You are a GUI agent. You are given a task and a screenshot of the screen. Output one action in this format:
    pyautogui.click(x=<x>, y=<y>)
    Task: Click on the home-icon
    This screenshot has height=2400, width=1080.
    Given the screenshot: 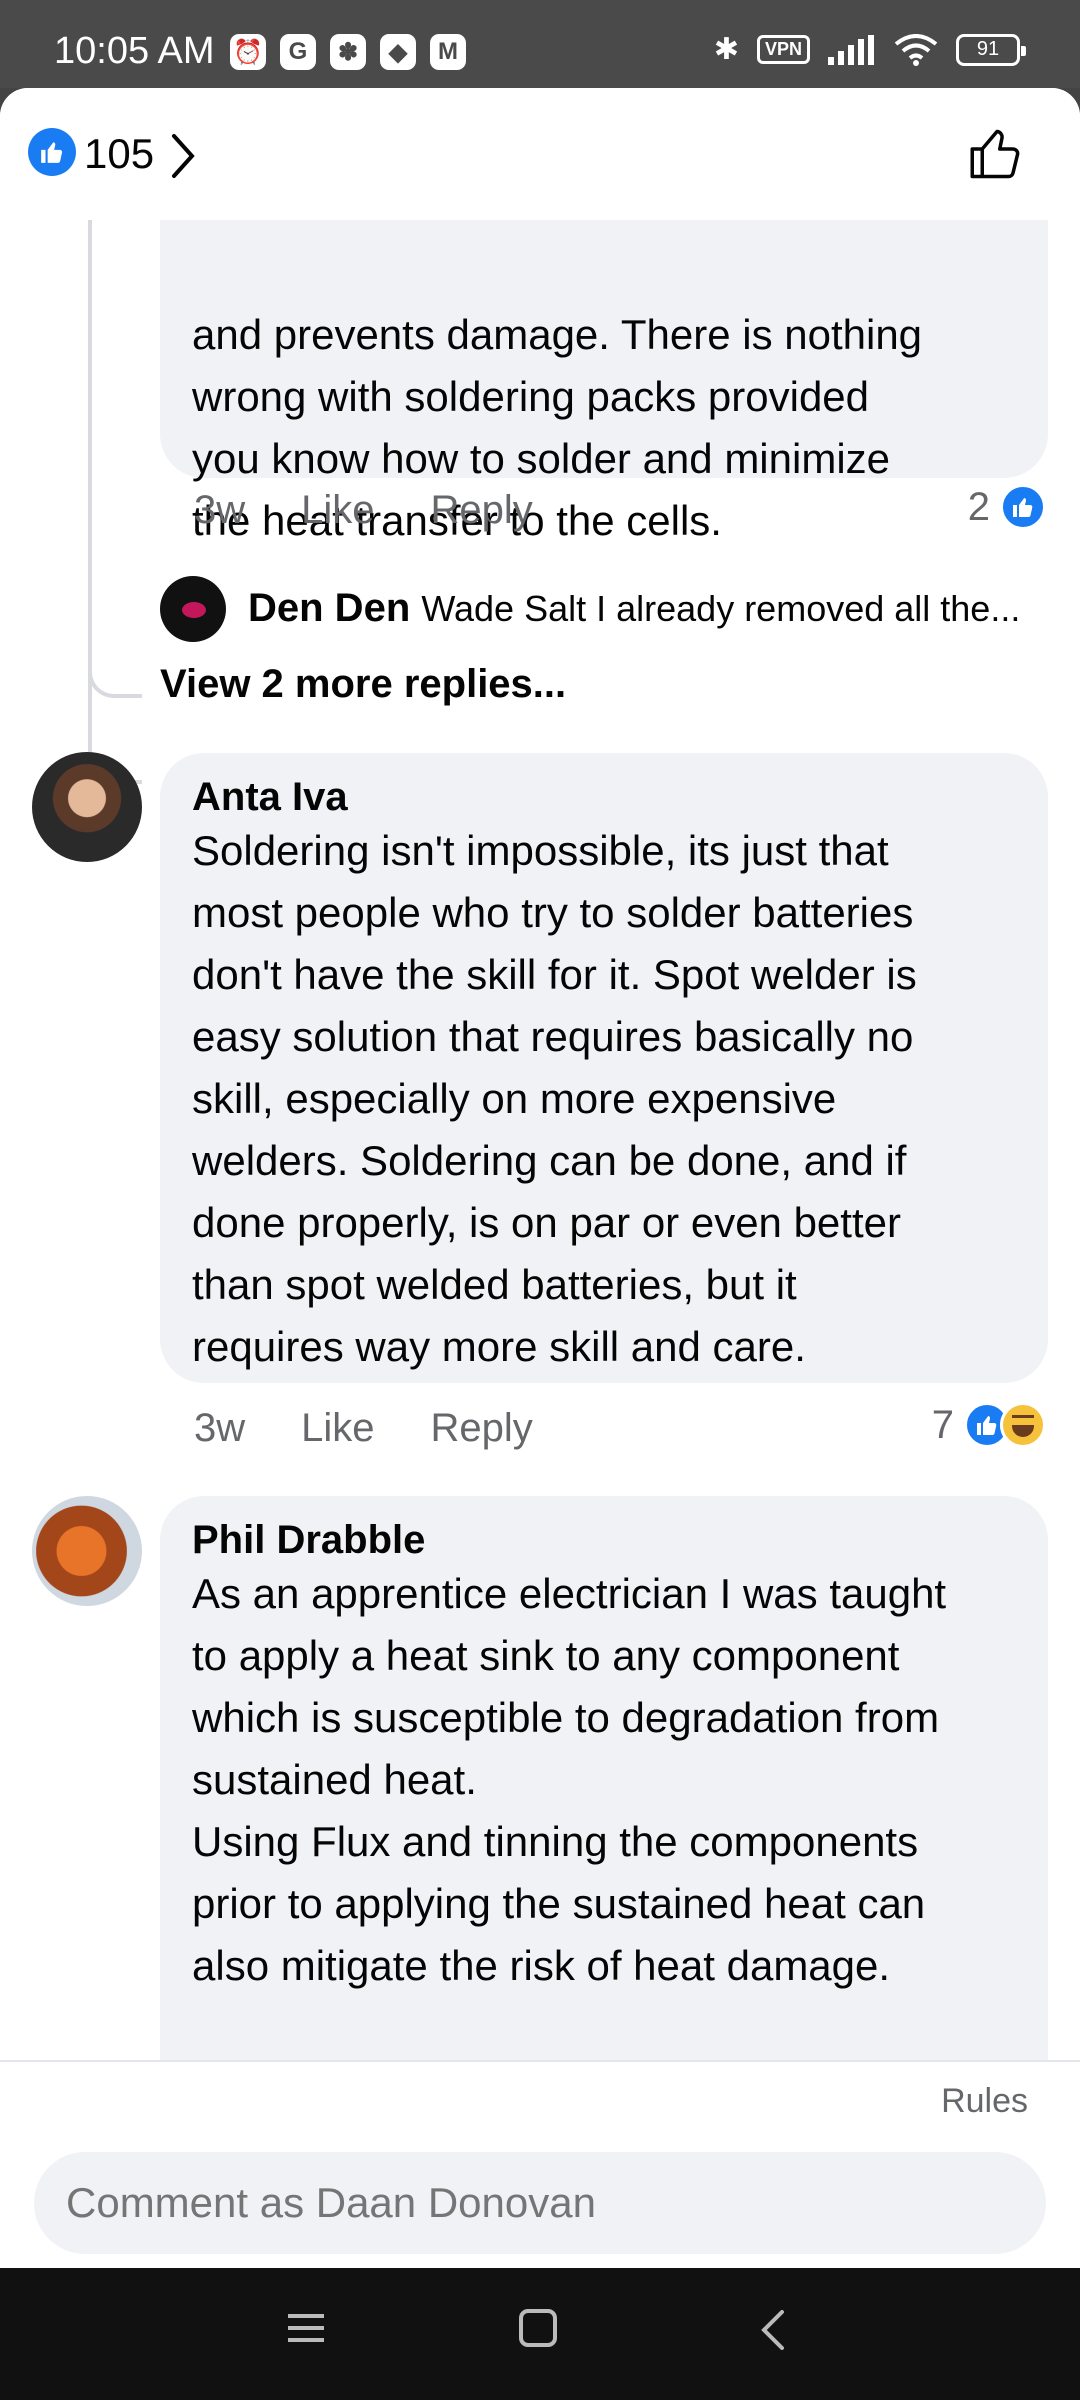 What is the action you would take?
    pyautogui.click(x=538, y=2328)
    